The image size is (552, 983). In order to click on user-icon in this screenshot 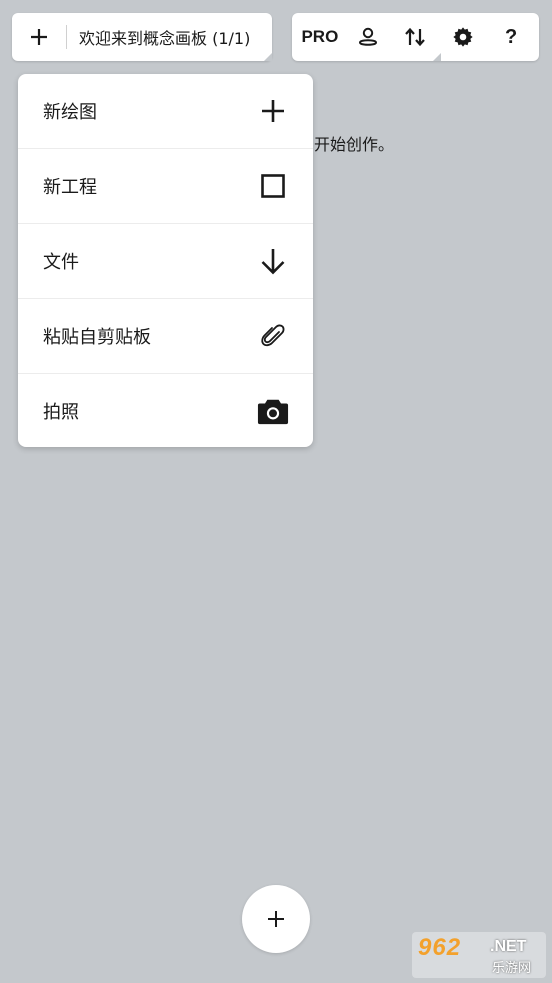, I will do `click(367, 36)`.